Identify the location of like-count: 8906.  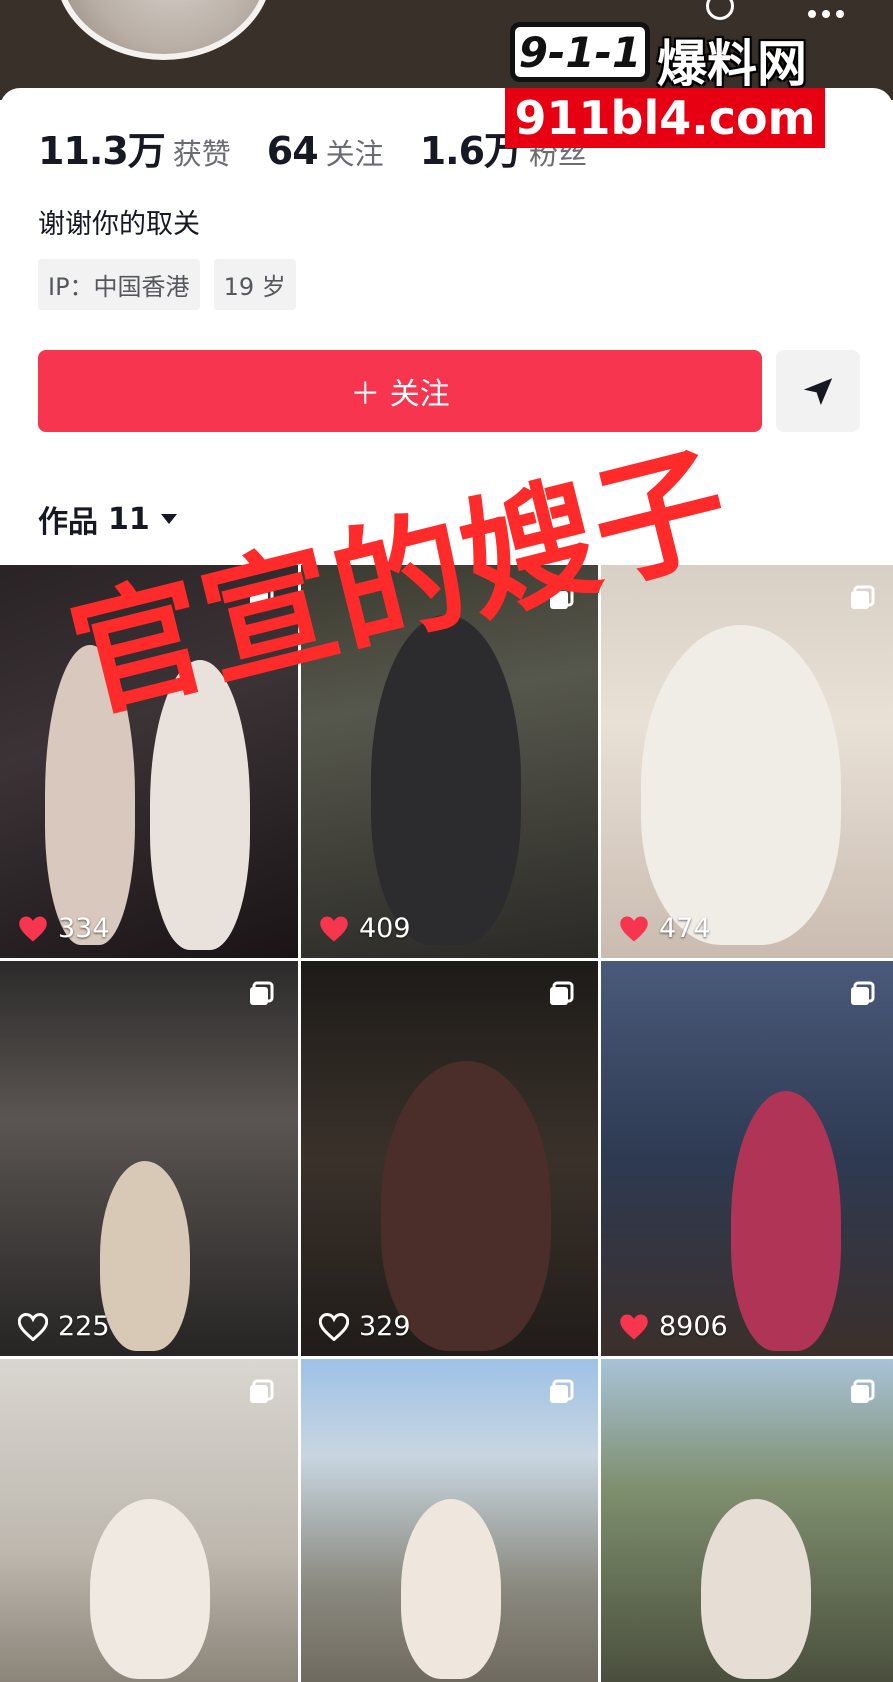
(673, 1326).